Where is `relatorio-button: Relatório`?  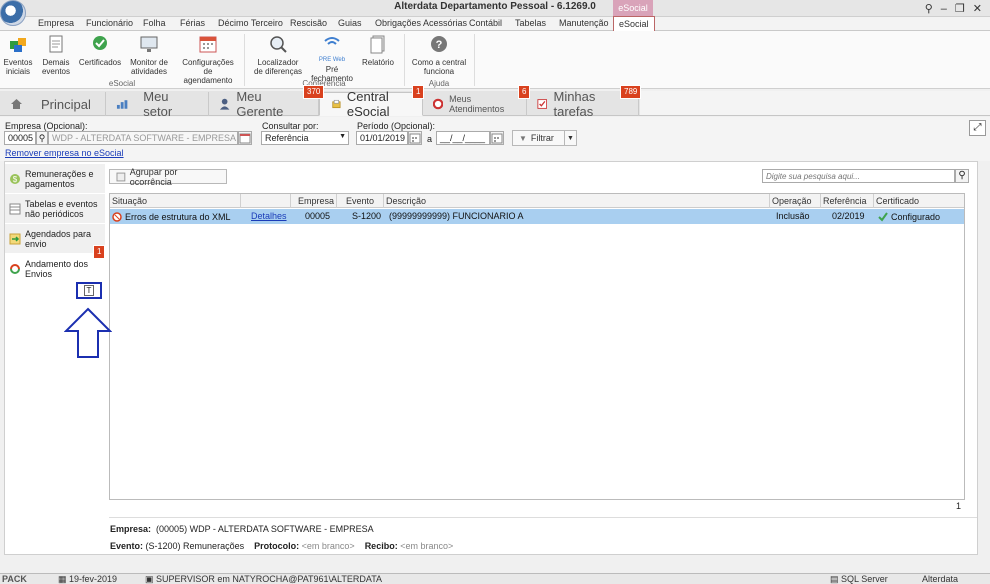 relatorio-button: Relatório is located at coordinates (378, 50).